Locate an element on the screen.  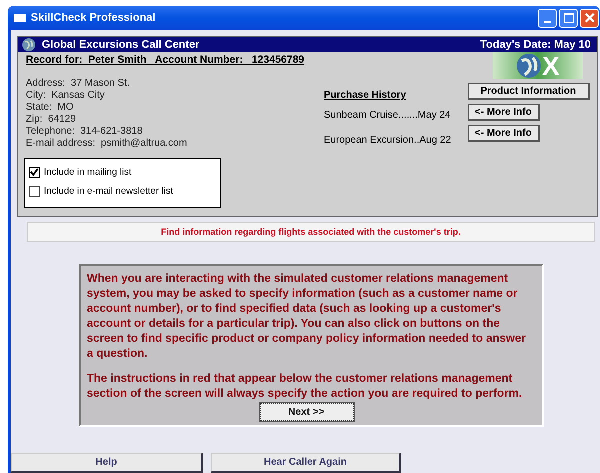
logo: X is located at coordinates (538, 65).